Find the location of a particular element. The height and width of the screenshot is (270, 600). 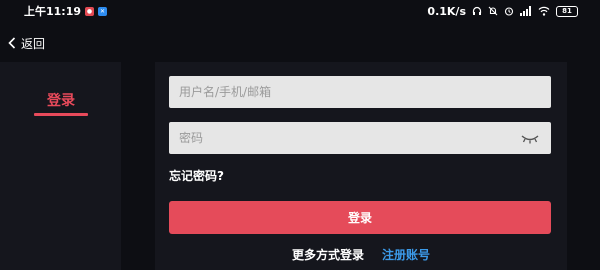

status-time: 上午11:19 is located at coordinates (53, 11).